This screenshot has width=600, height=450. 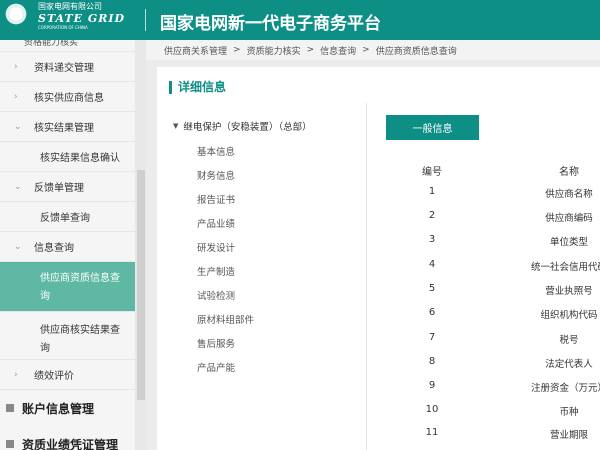 What do you see at coordinates (569, 291) in the screenshot?
I see `row-name: 营业执照号` at bounding box center [569, 291].